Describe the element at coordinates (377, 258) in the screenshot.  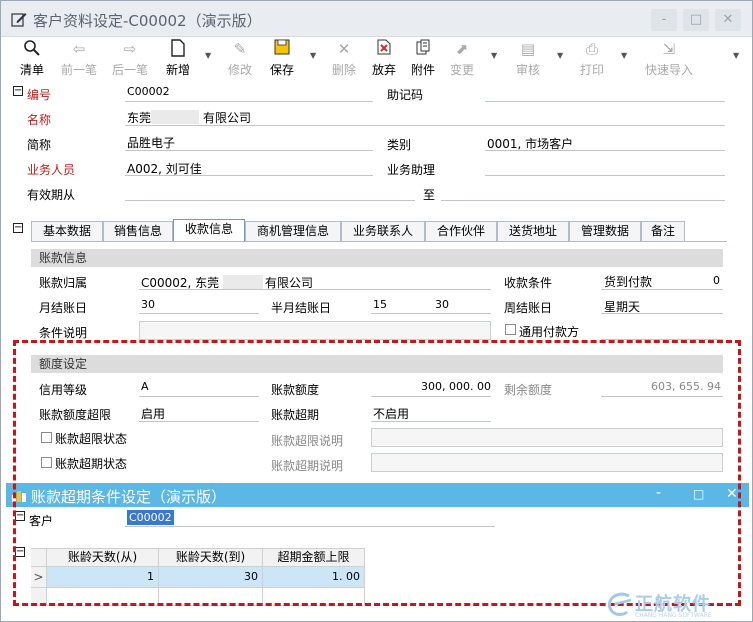
I see `payment-section-header: 账款信息` at that location.